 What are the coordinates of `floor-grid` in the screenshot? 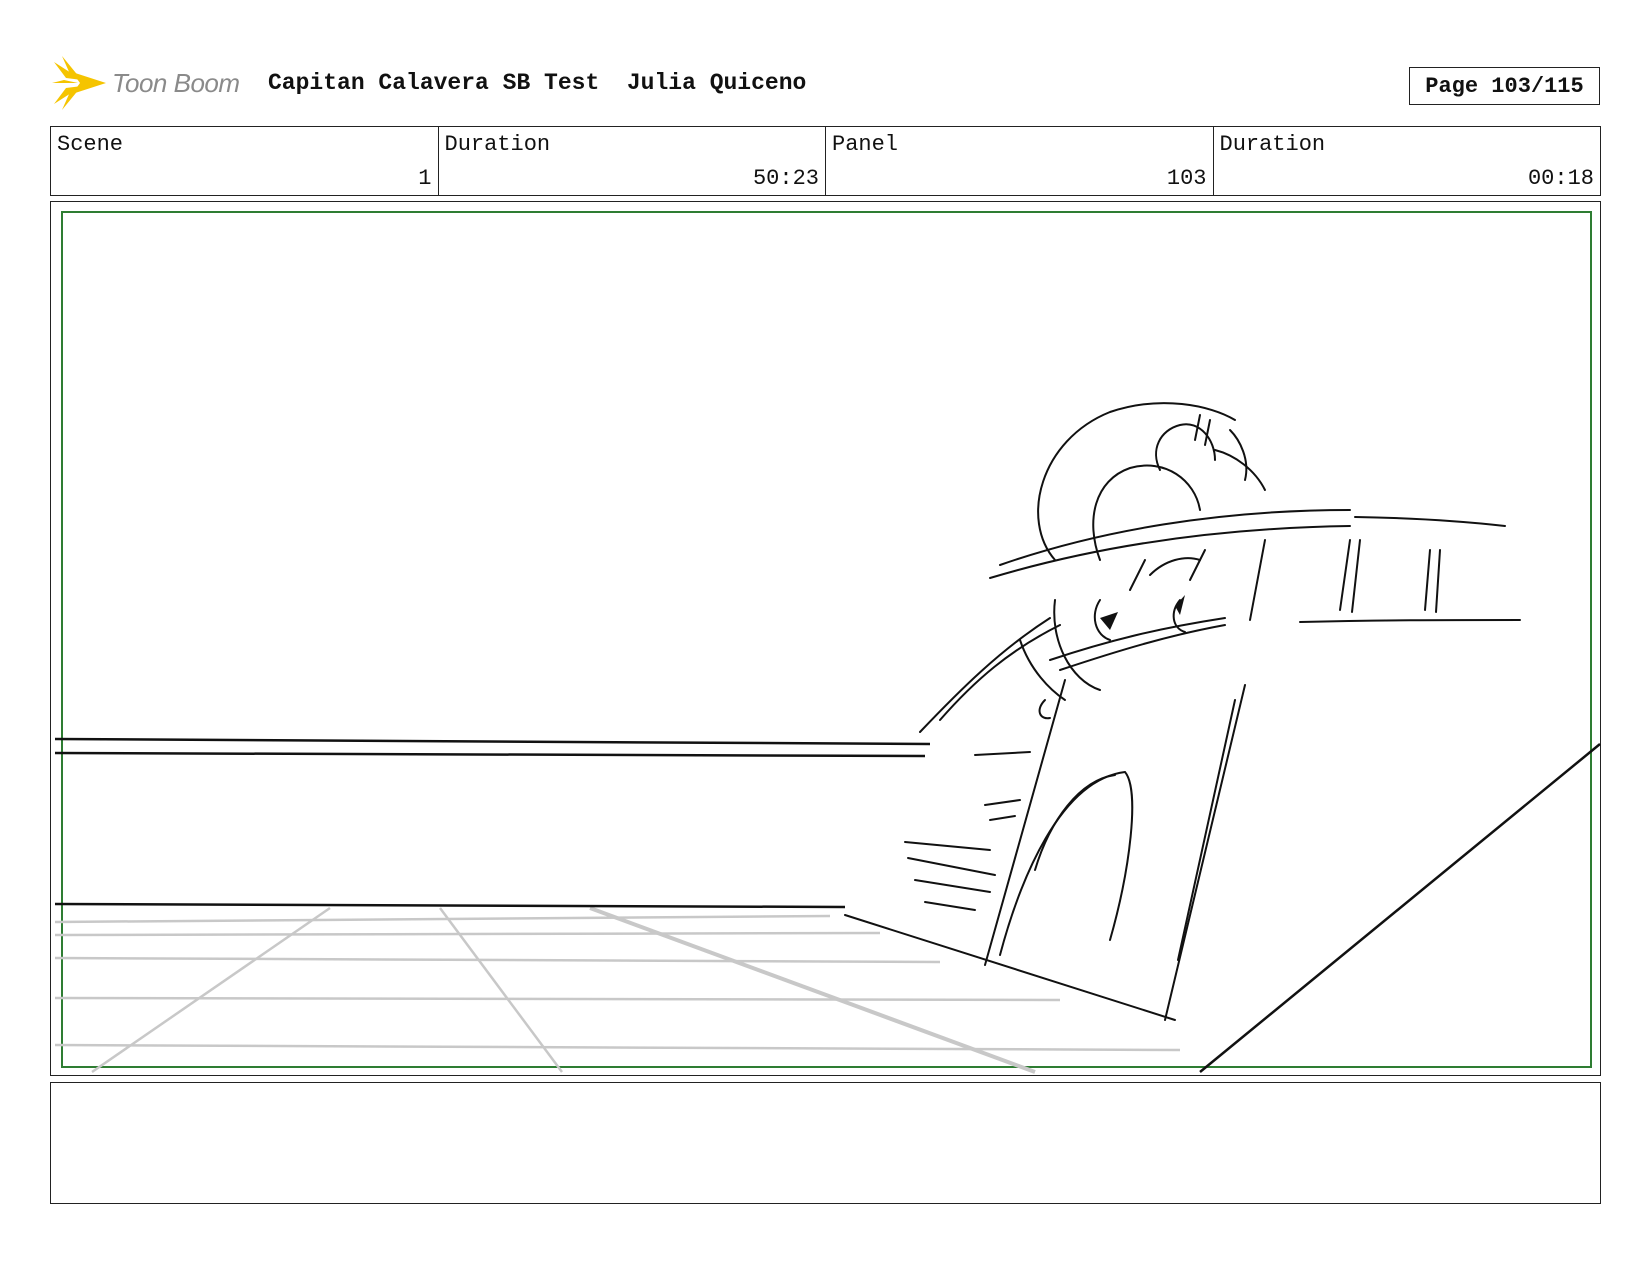 It's located at (617, 990).